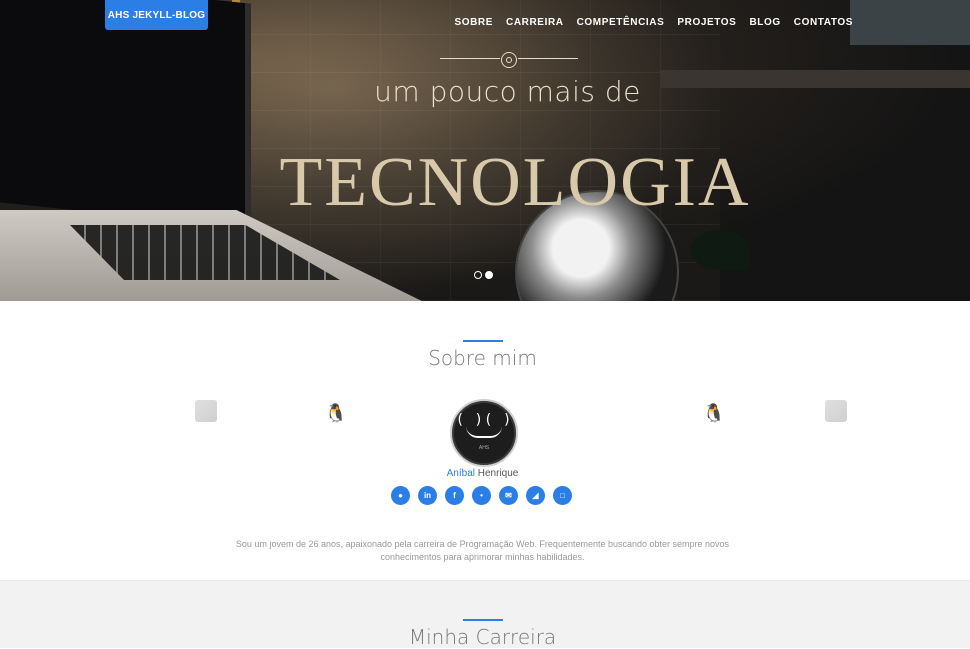  Describe the element at coordinates (454, 495) in the screenshot. I see `facebook-icon: f` at that location.